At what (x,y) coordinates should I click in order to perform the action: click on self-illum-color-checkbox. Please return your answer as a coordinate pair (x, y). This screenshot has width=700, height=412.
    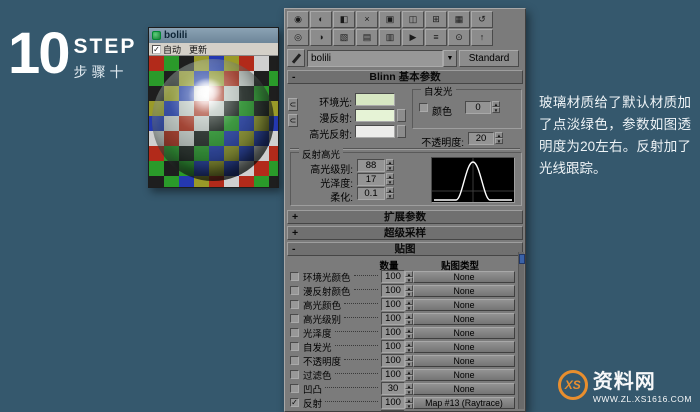
    Looking at the image, I should click on (423, 107).